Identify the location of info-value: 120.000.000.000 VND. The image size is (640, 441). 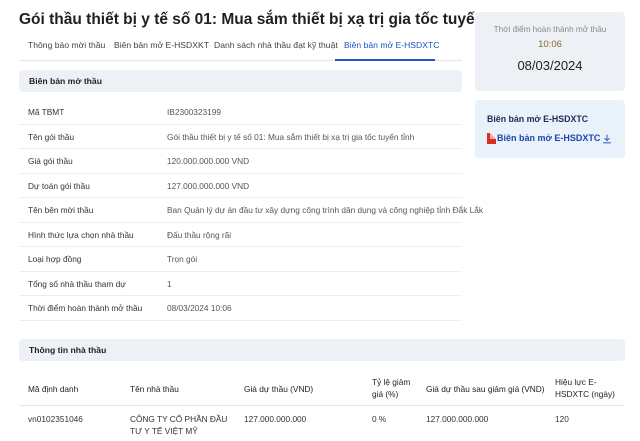
(208, 161).